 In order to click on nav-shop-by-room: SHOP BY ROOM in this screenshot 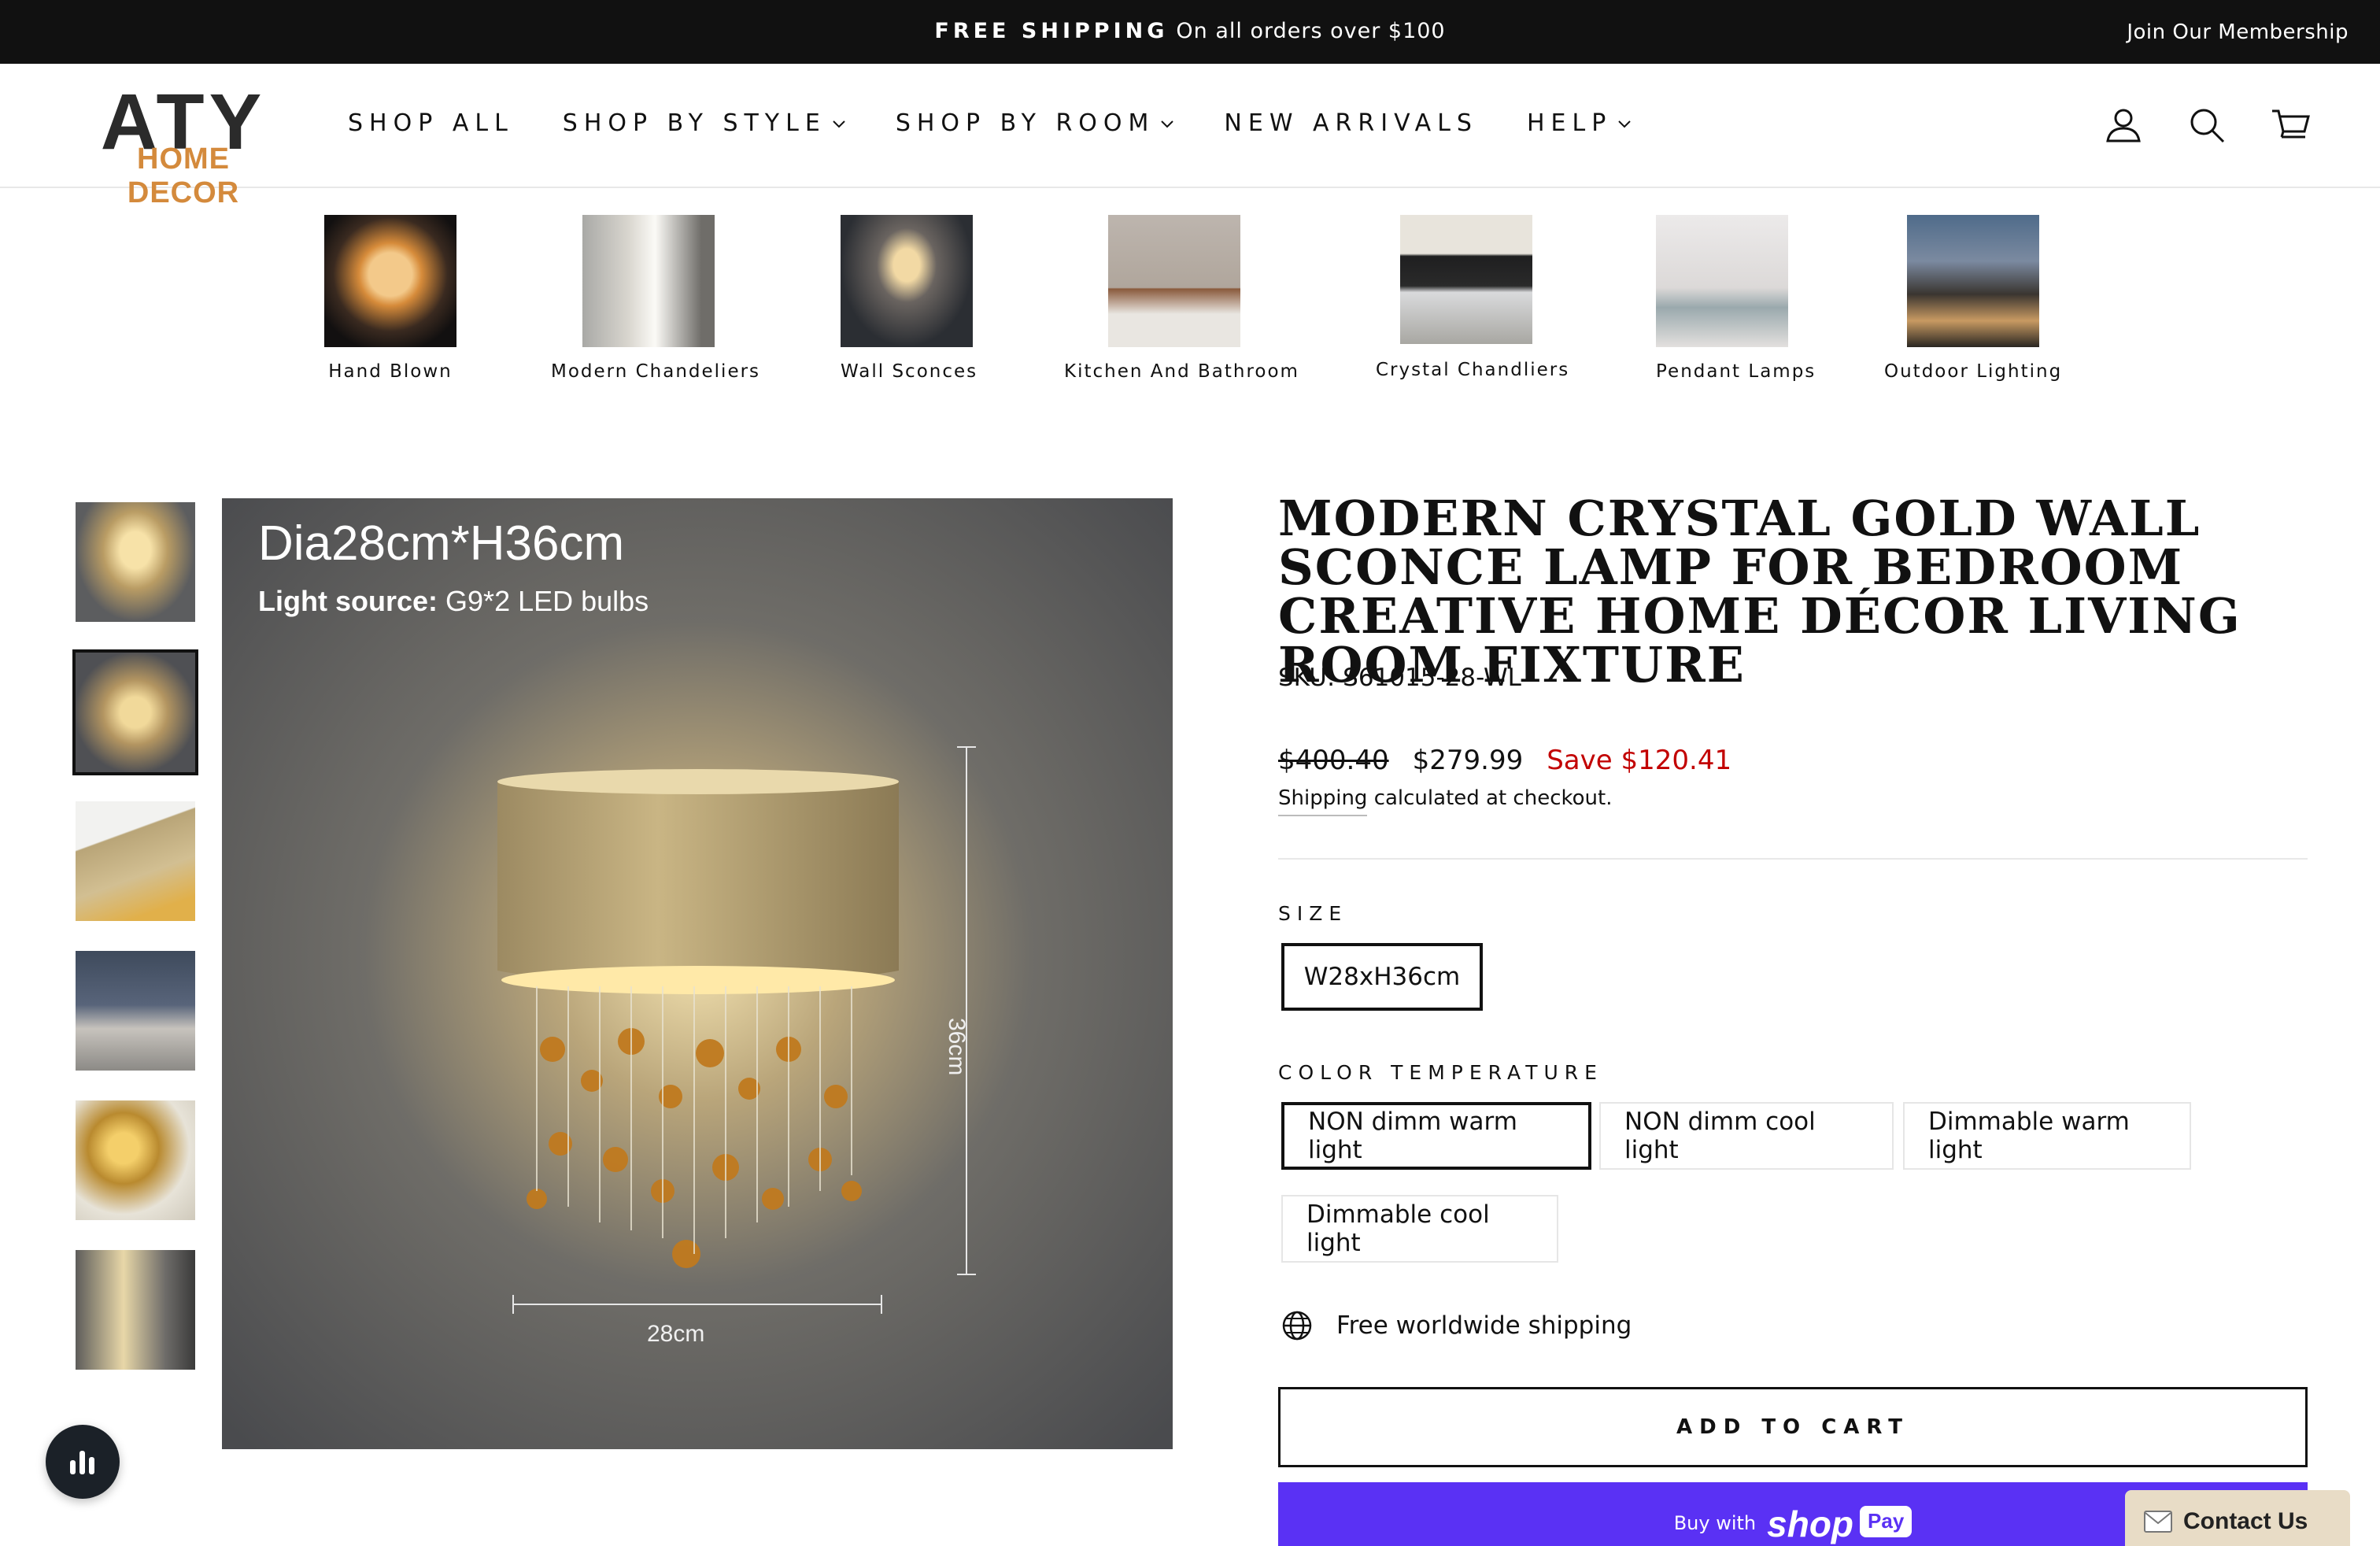, I will do `click(1036, 123)`.